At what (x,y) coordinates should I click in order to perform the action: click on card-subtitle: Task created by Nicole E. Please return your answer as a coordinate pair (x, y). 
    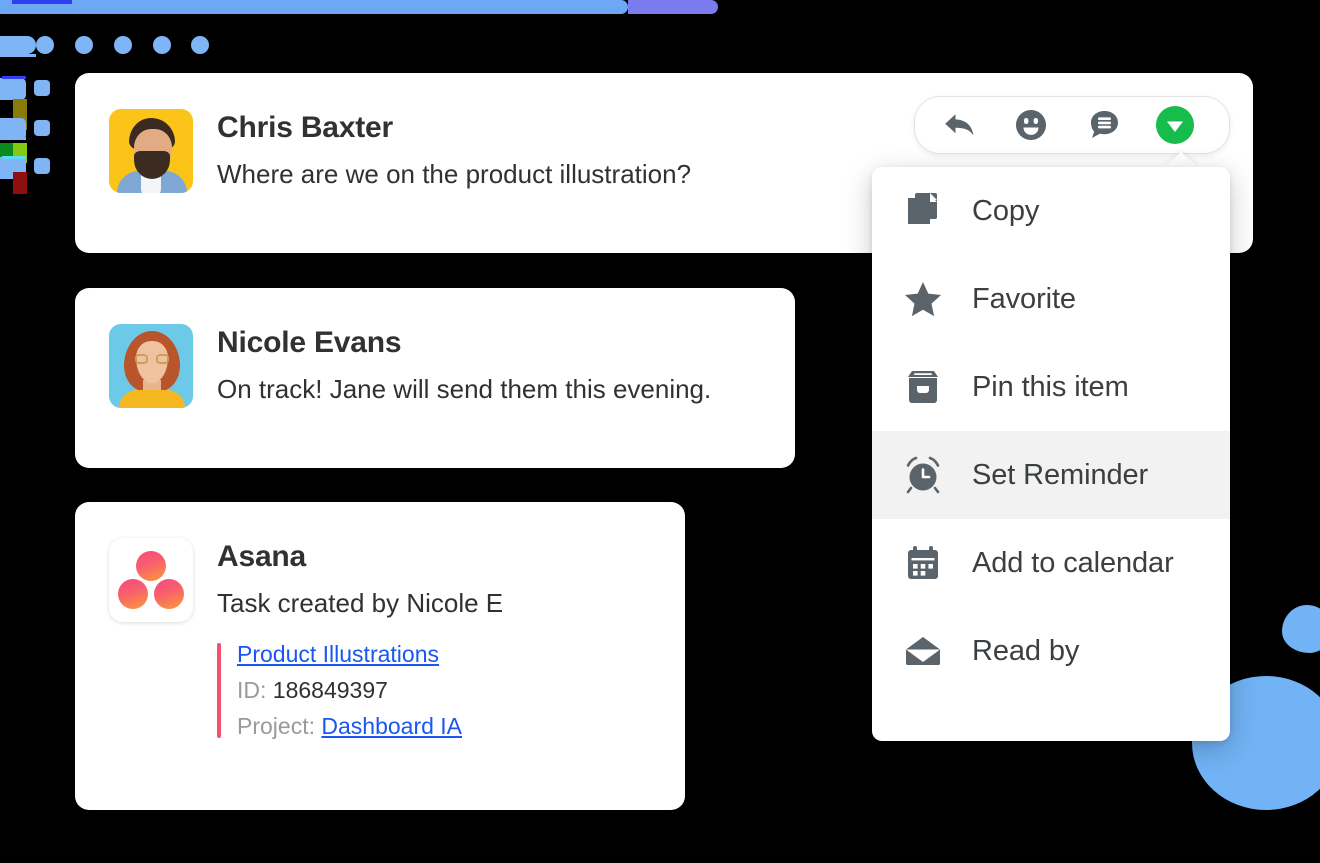
    Looking at the image, I should click on (360, 602).